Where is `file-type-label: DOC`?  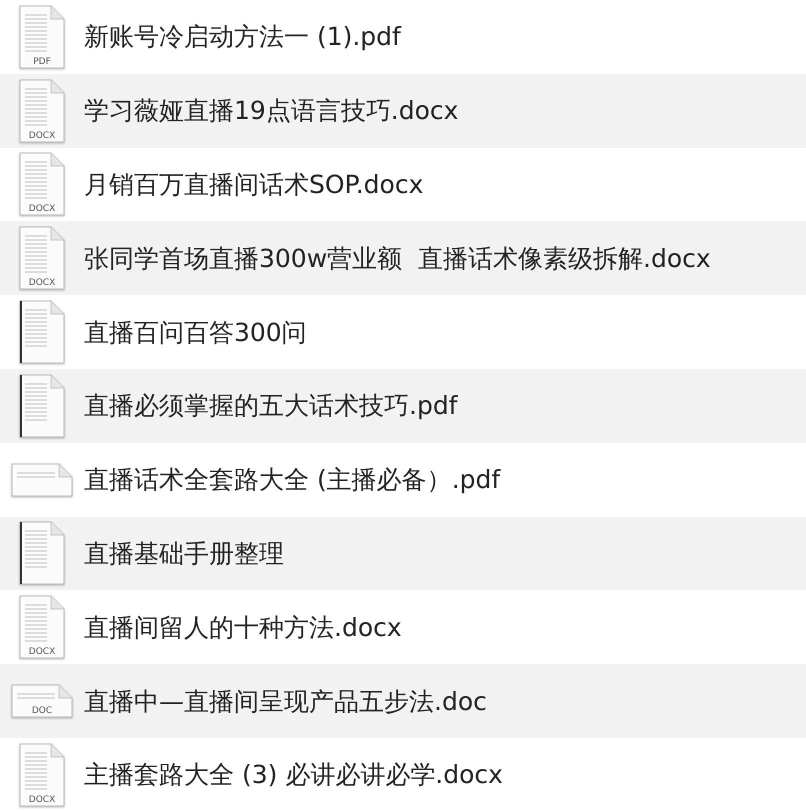 file-type-label: DOC is located at coordinates (42, 711).